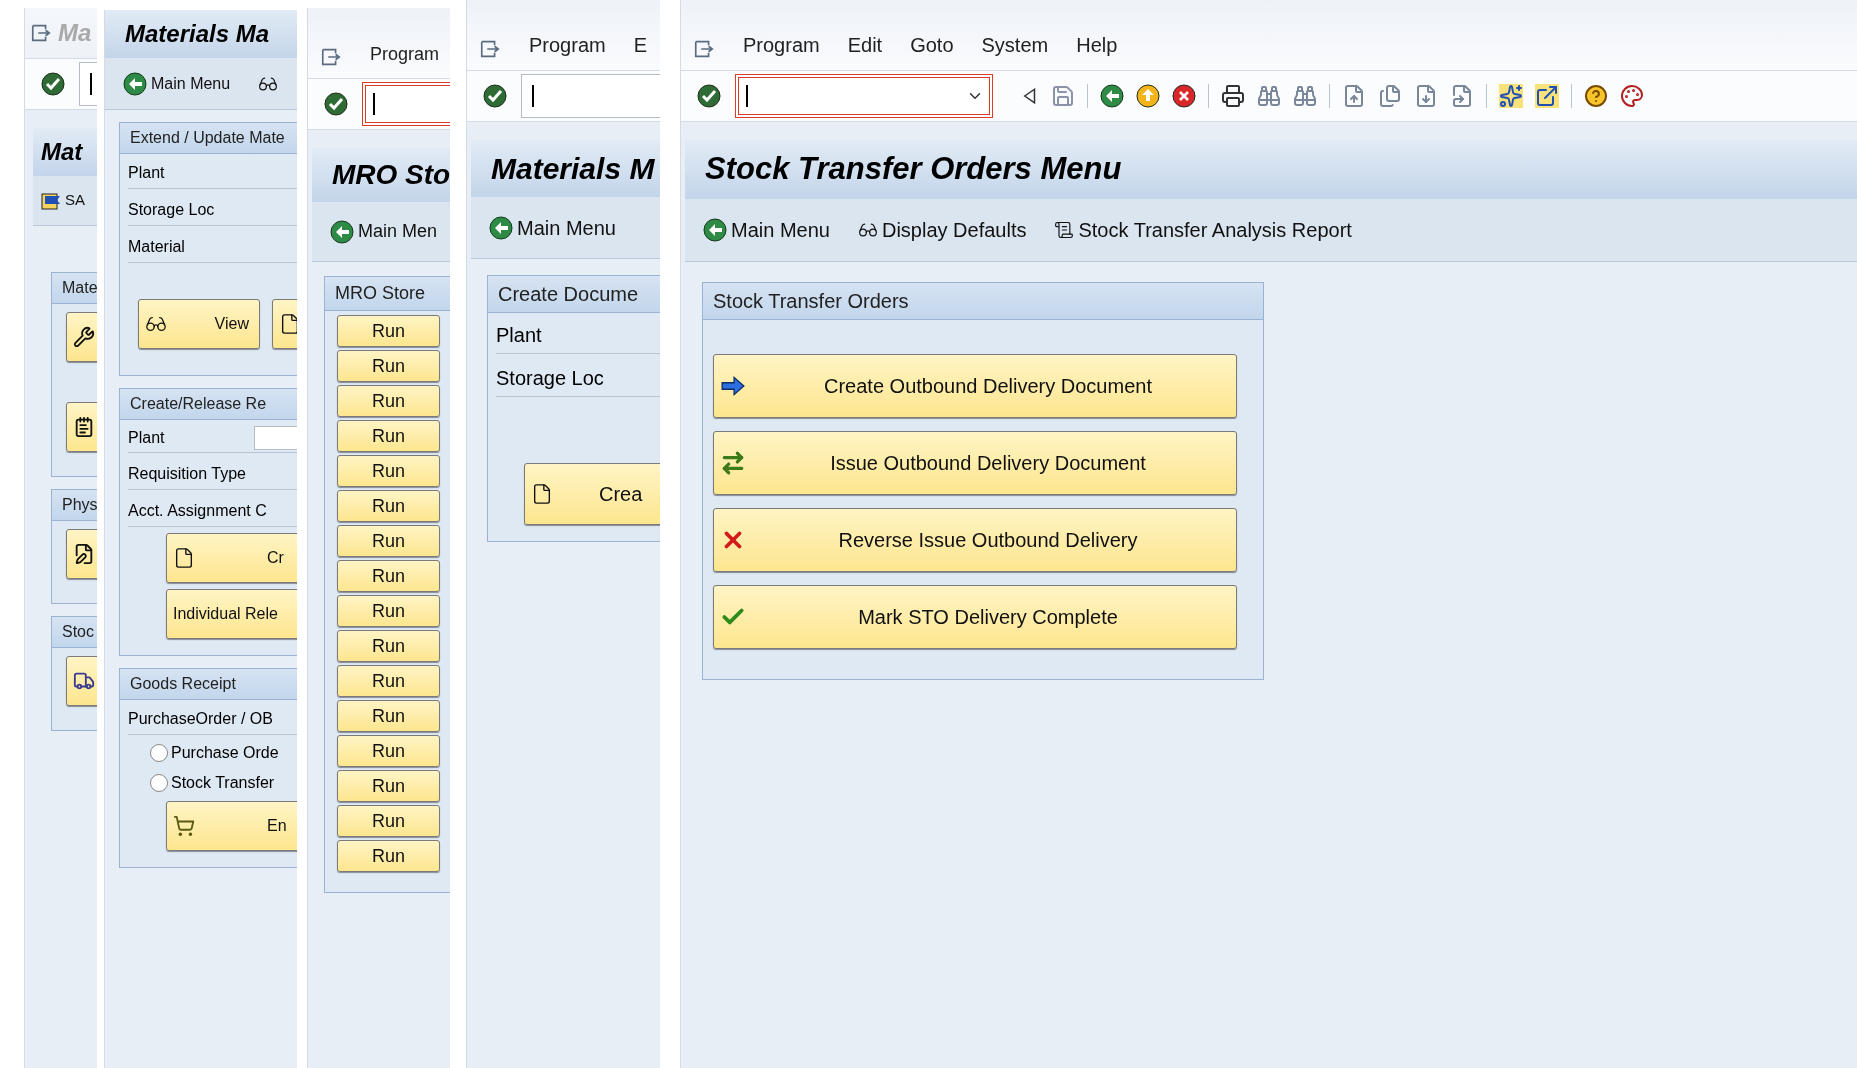 The height and width of the screenshot is (1068, 1857). What do you see at coordinates (1426, 96) in the screenshot?
I see `next-page-icon` at bounding box center [1426, 96].